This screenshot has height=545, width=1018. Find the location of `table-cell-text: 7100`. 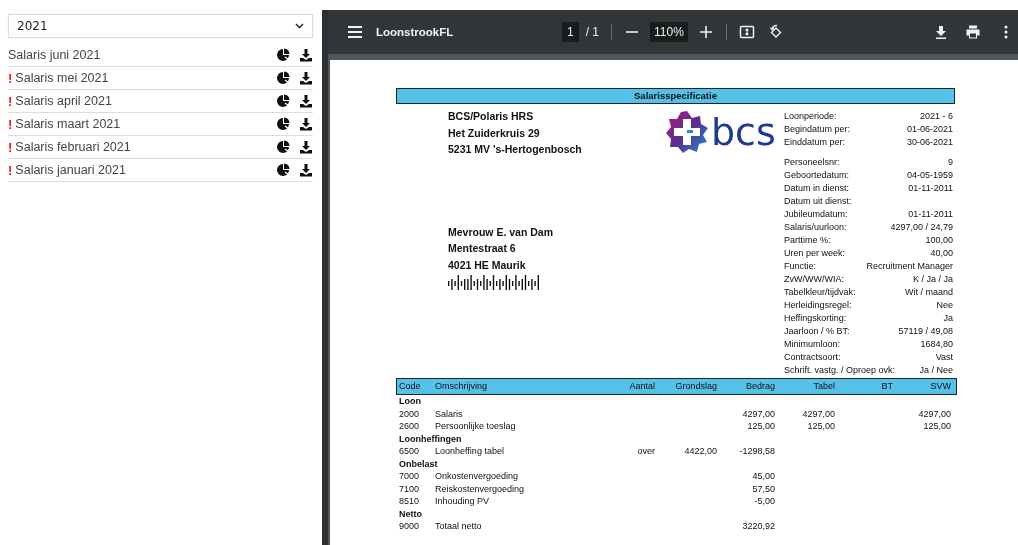

table-cell-text: 7100 is located at coordinates (410, 488).